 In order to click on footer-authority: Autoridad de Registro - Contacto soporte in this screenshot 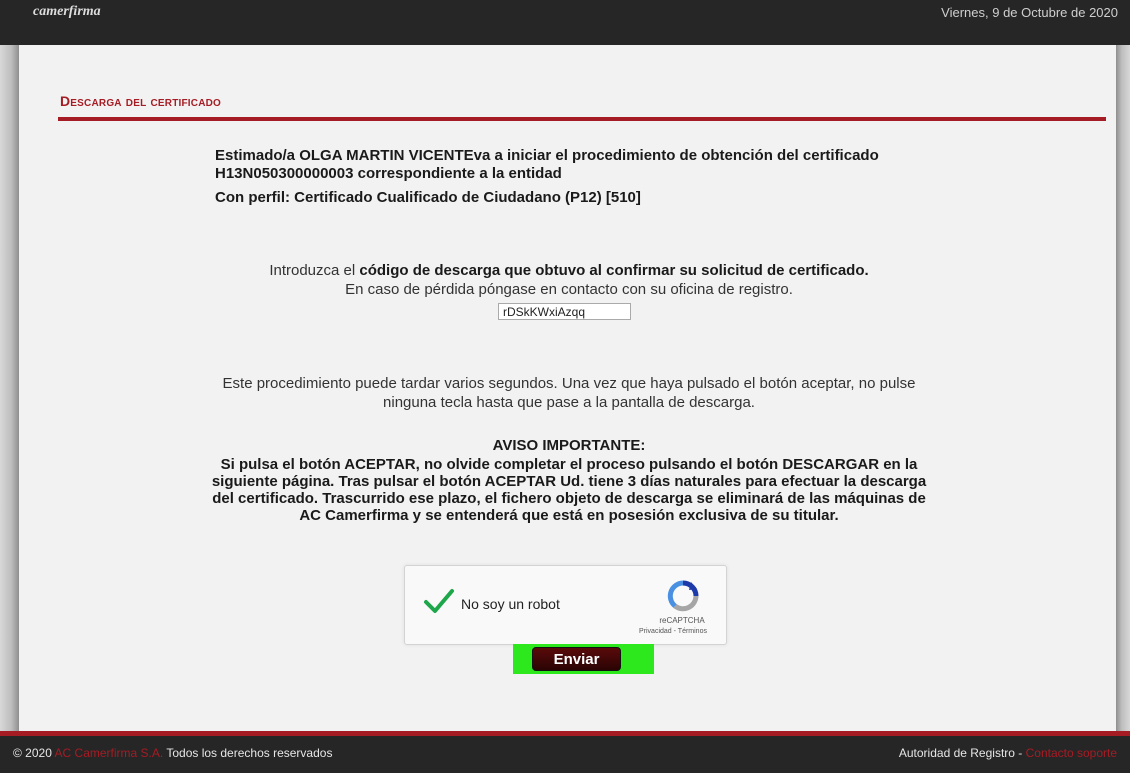, I will do `click(1007, 753)`.